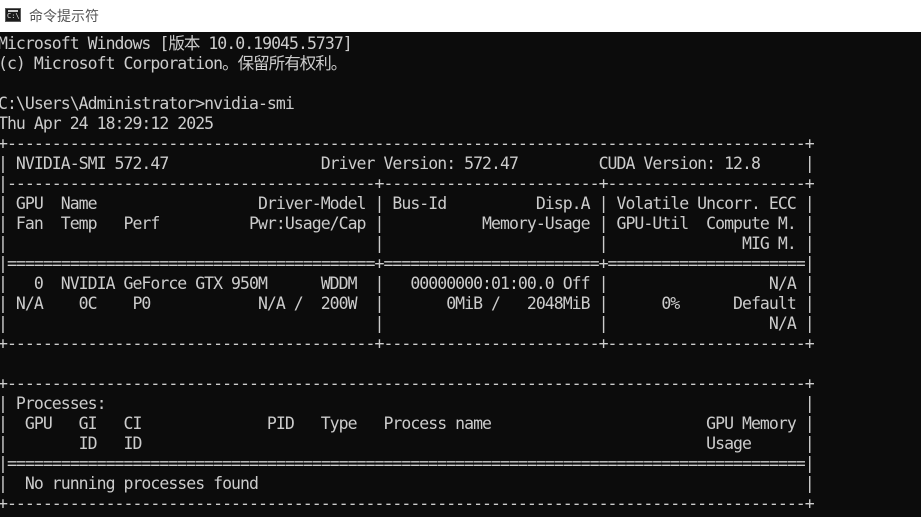 This screenshot has width=921, height=517. What do you see at coordinates (13, 15) in the screenshot?
I see `cmd-icon` at bounding box center [13, 15].